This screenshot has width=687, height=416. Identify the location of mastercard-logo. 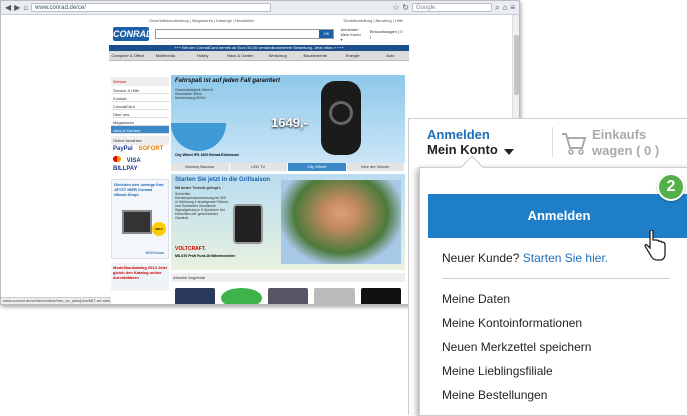
(117, 159).